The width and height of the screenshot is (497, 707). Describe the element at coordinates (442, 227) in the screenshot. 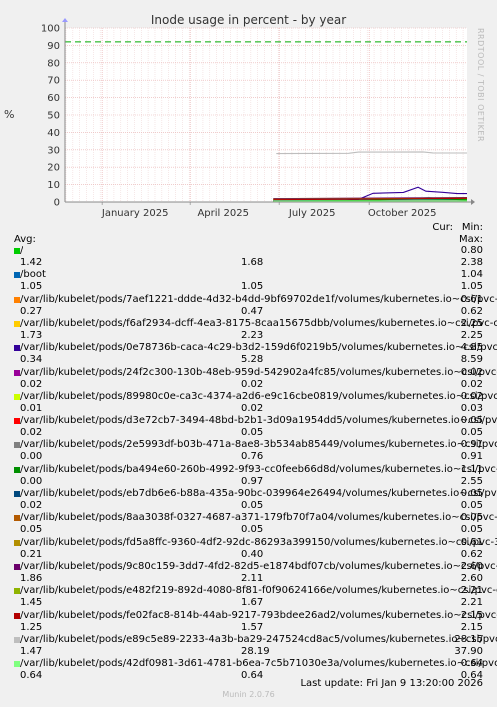

I see `legend-header-cur: Cur:` at that location.